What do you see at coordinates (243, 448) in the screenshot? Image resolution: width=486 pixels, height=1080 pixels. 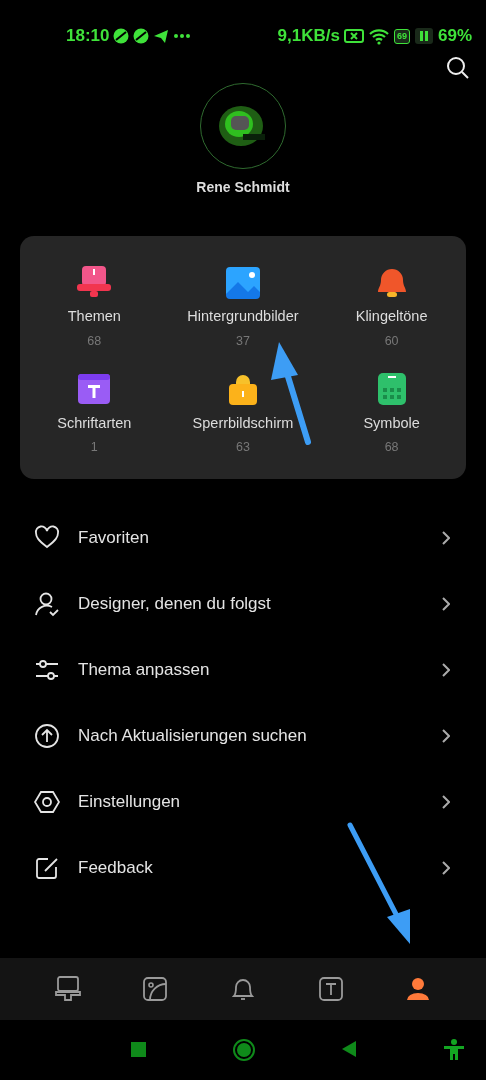 I see `category-count: 63` at bounding box center [243, 448].